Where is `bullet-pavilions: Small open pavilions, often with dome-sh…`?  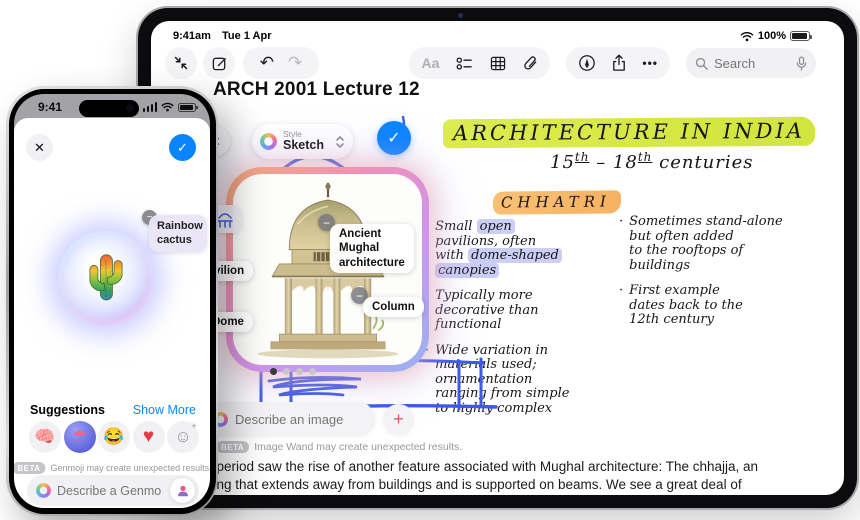 bullet-pavilions: Small open pavilions, often with dome-sh… is located at coordinates (498, 248).